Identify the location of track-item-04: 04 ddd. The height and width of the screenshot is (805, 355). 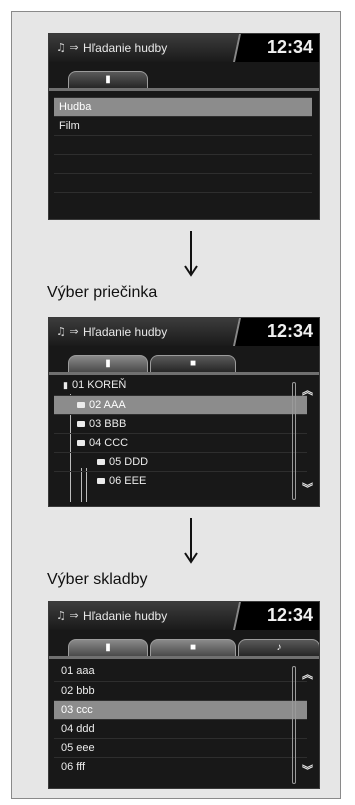
(180, 728).